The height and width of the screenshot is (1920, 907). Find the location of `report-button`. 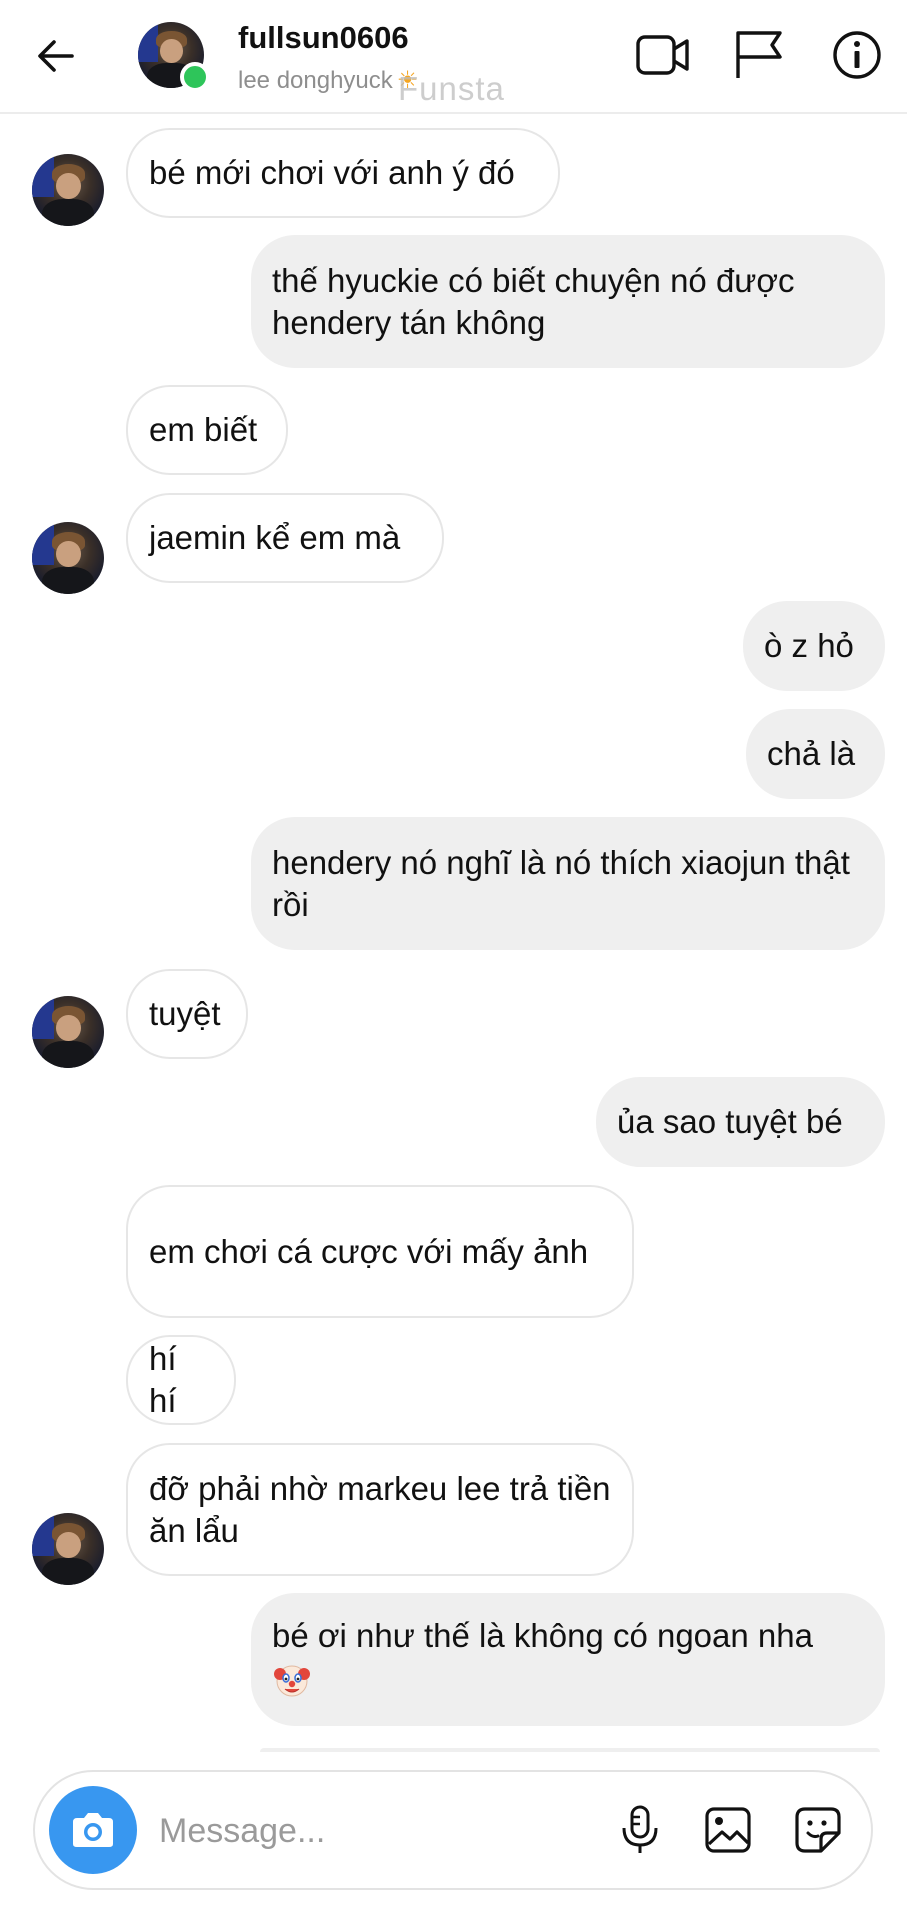

report-button is located at coordinates (759, 55).